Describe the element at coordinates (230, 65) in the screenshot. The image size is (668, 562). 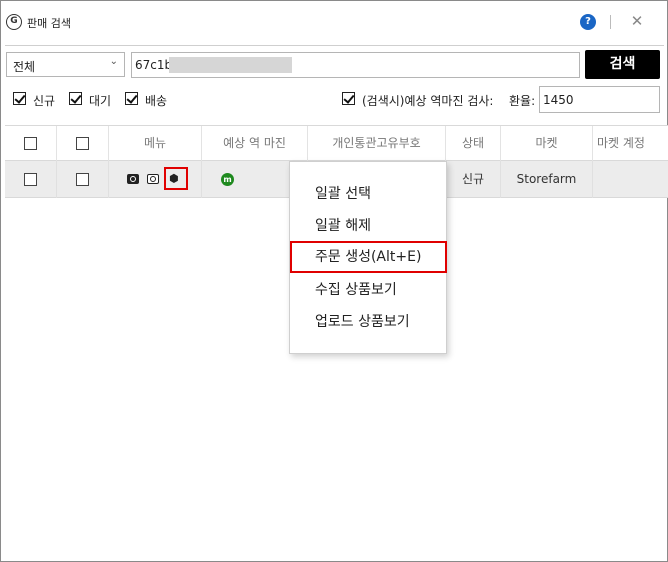
I see `redacted-text-block` at that location.